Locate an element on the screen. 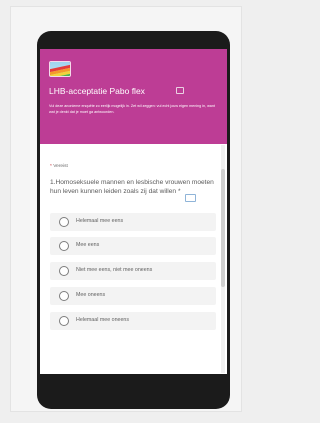 The image size is (320, 423). answer-option: Helemaal mee eens is located at coordinates (133, 222).